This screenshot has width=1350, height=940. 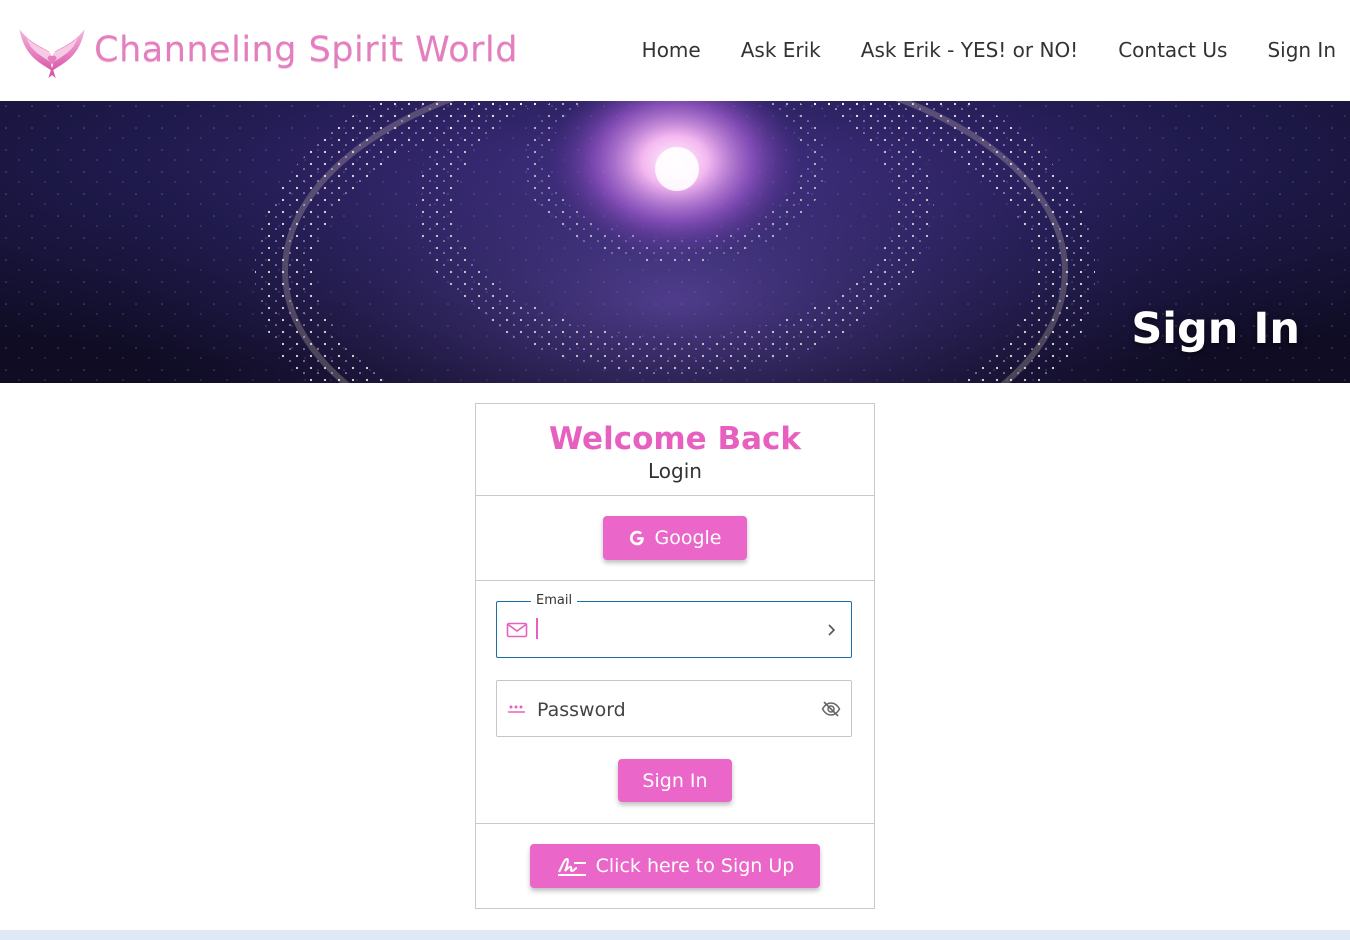 What do you see at coordinates (675, 935) in the screenshot?
I see `footer-strip` at bounding box center [675, 935].